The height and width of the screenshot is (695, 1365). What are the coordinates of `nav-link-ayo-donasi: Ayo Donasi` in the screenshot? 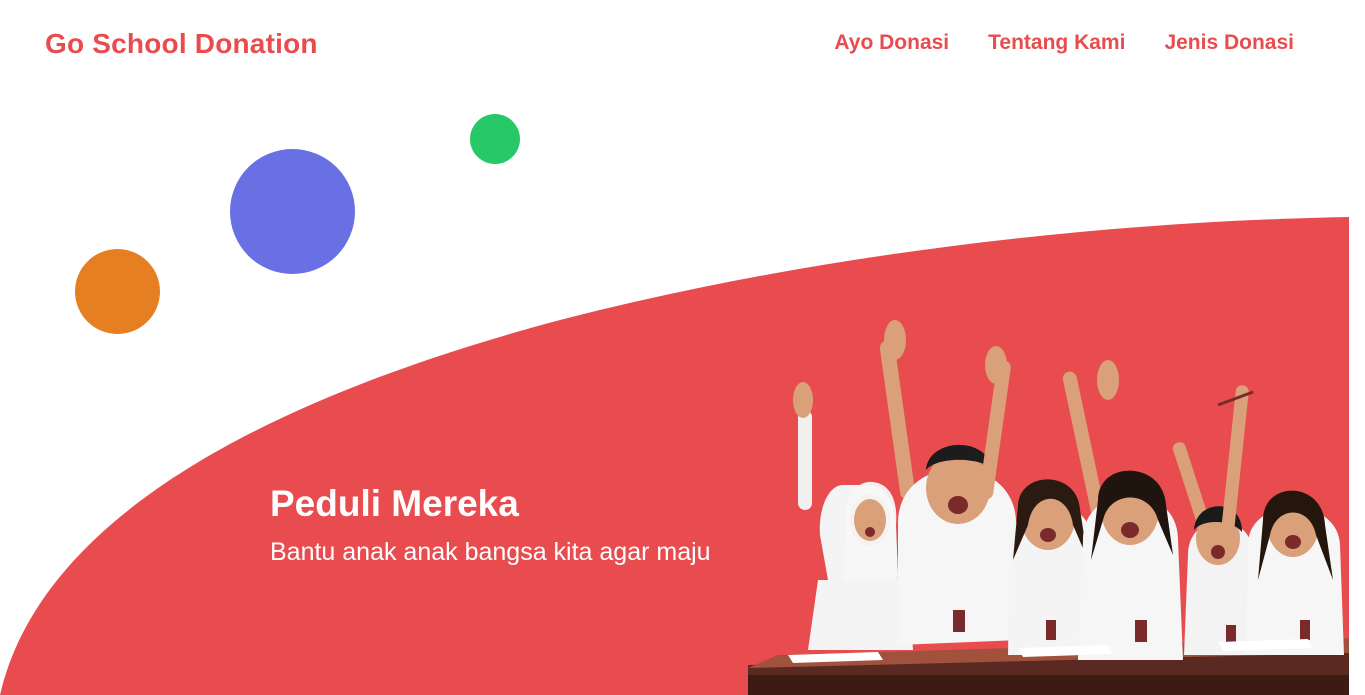 It's located at (891, 43).